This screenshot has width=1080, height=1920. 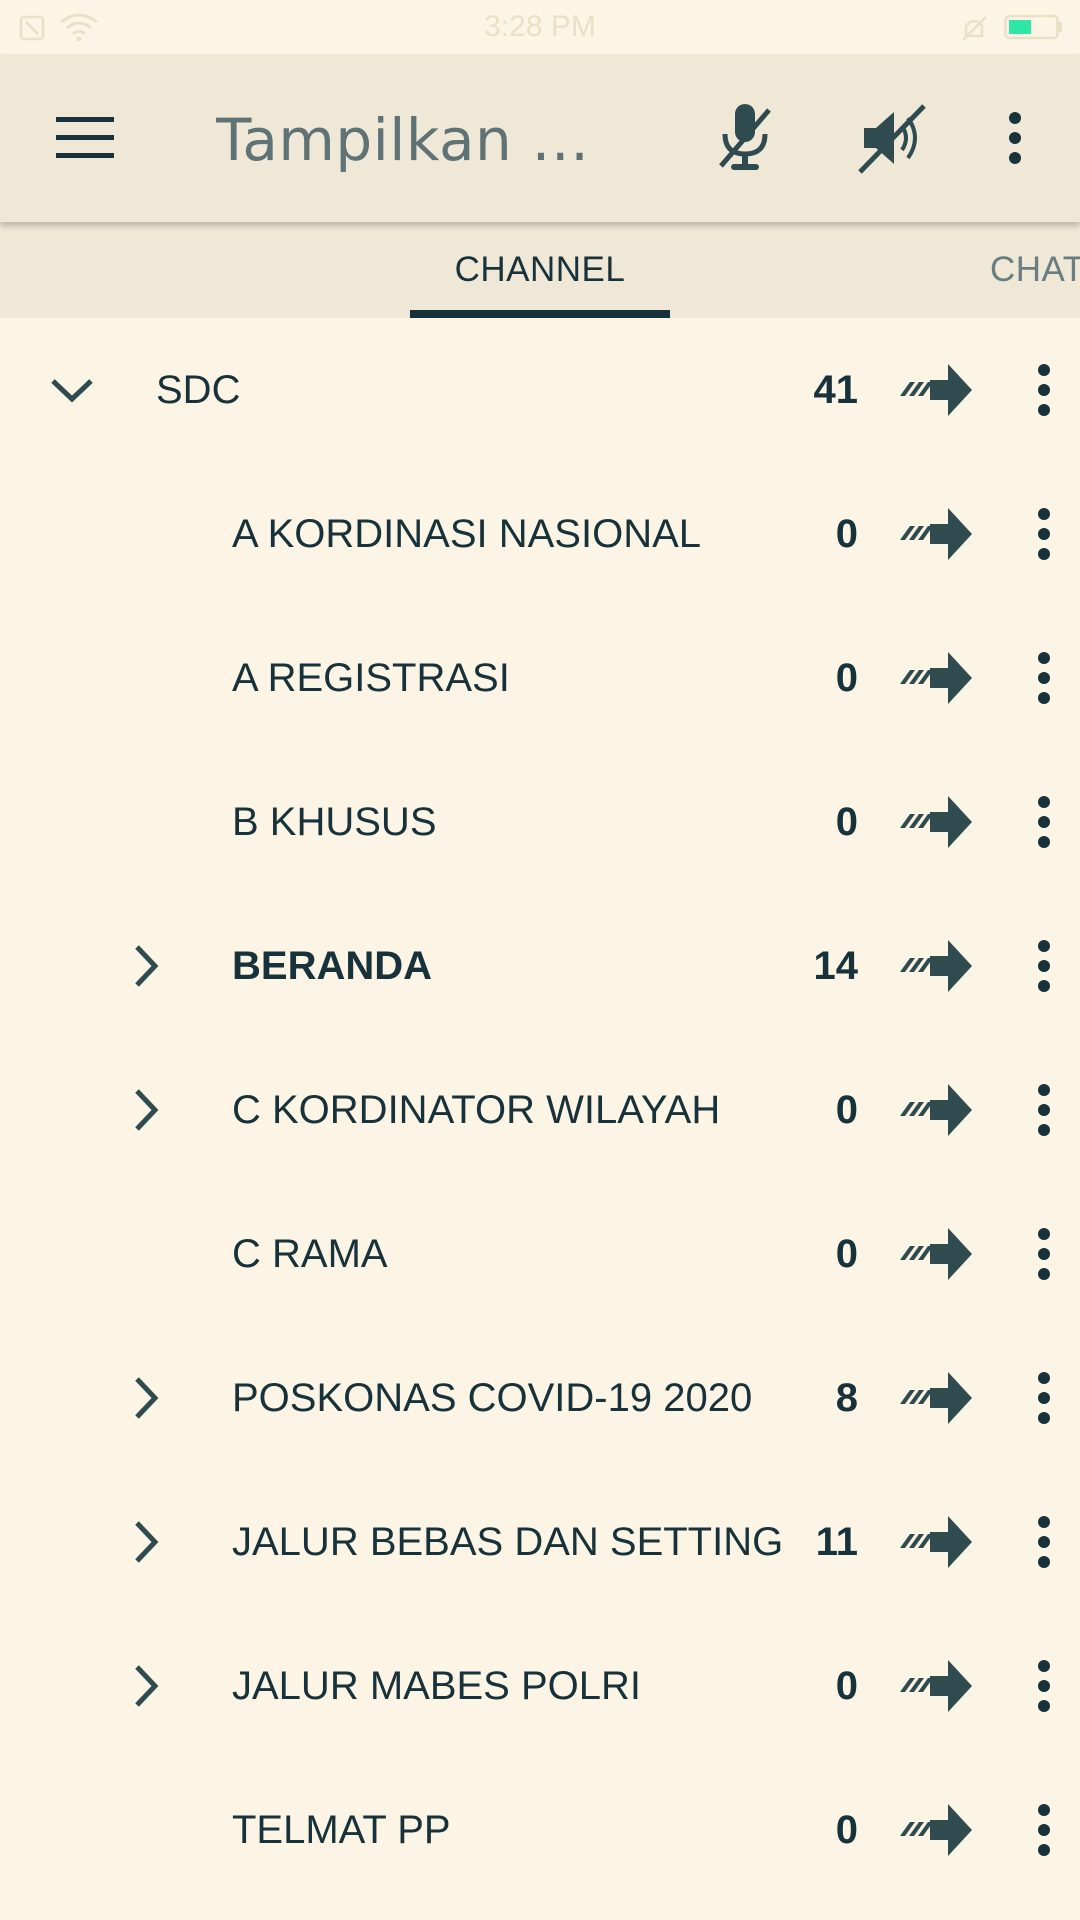 I want to click on channel-row: JALUR MABES POLRI 0, so click(x=540, y=1686).